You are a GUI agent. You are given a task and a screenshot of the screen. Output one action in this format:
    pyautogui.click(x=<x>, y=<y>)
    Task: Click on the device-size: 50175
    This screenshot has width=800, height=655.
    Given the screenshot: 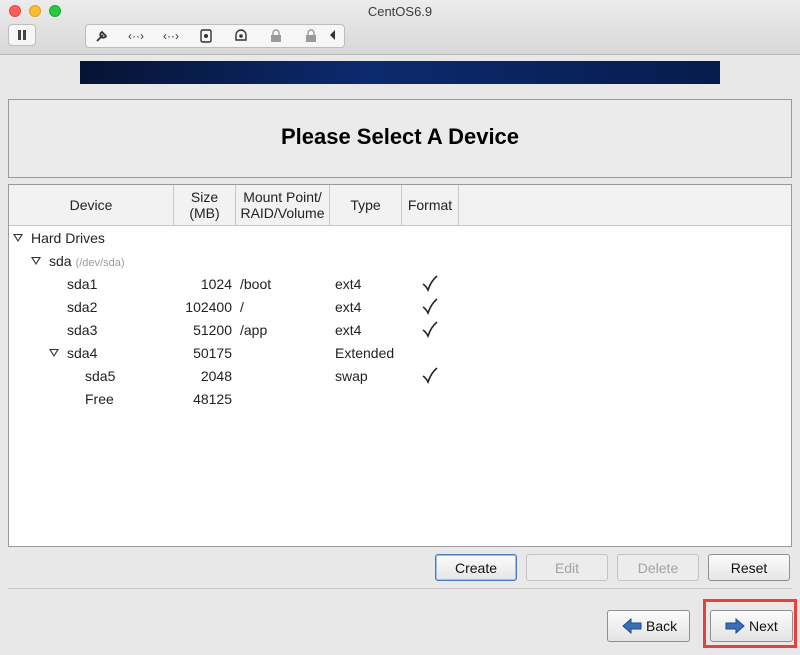 What is the action you would take?
    pyautogui.click(x=212, y=353)
    